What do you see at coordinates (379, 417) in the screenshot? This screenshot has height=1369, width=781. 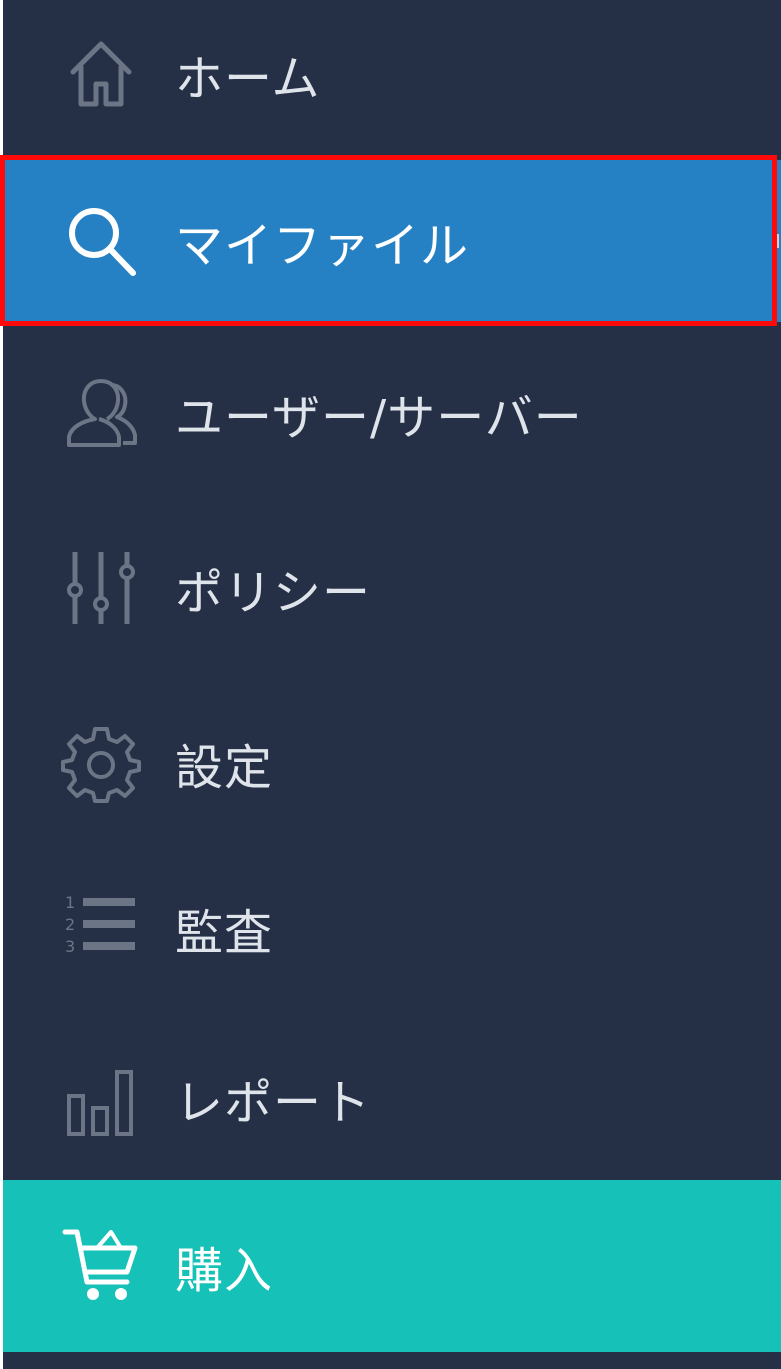 I see `sidebar-item-label: ユーザー/サーバー` at bounding box center [379, 417].